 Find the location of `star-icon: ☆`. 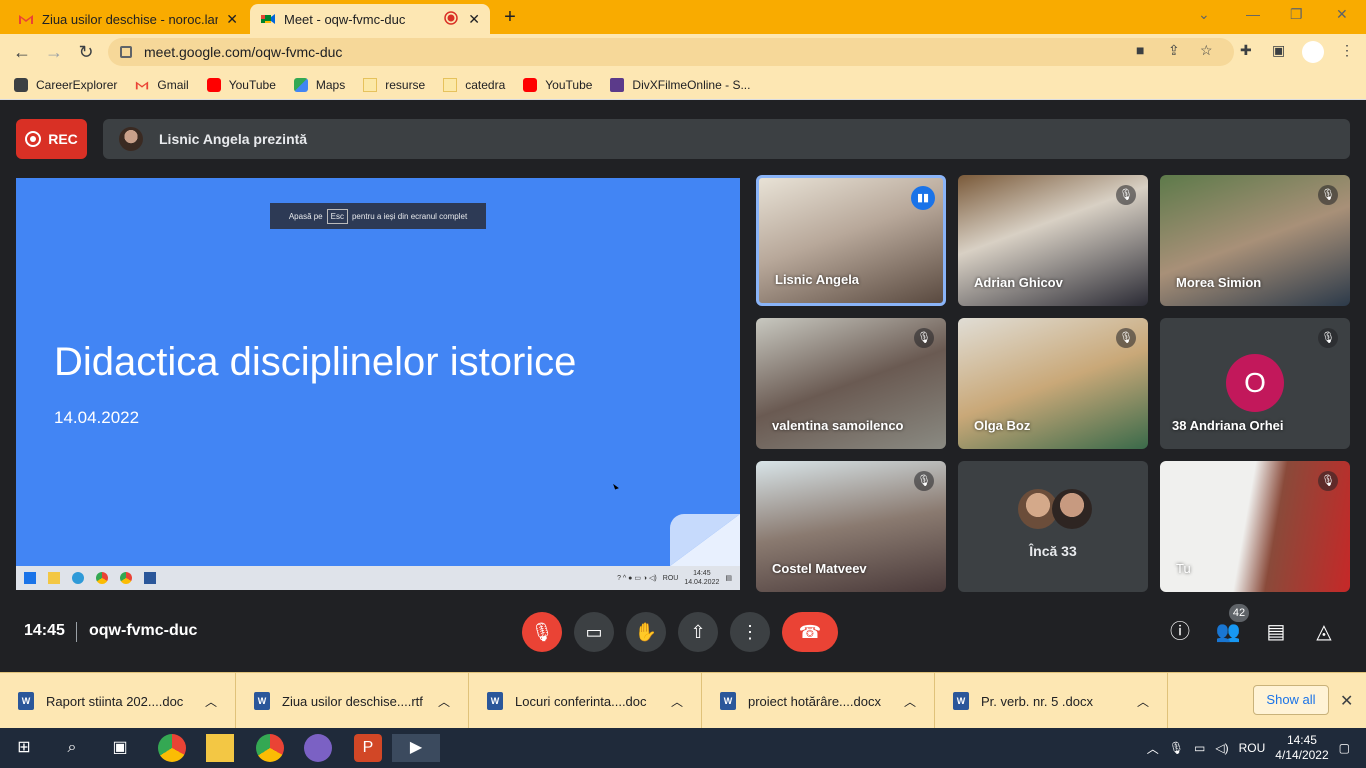

star-icon: ☆ is located at coordinates (1206, 50).